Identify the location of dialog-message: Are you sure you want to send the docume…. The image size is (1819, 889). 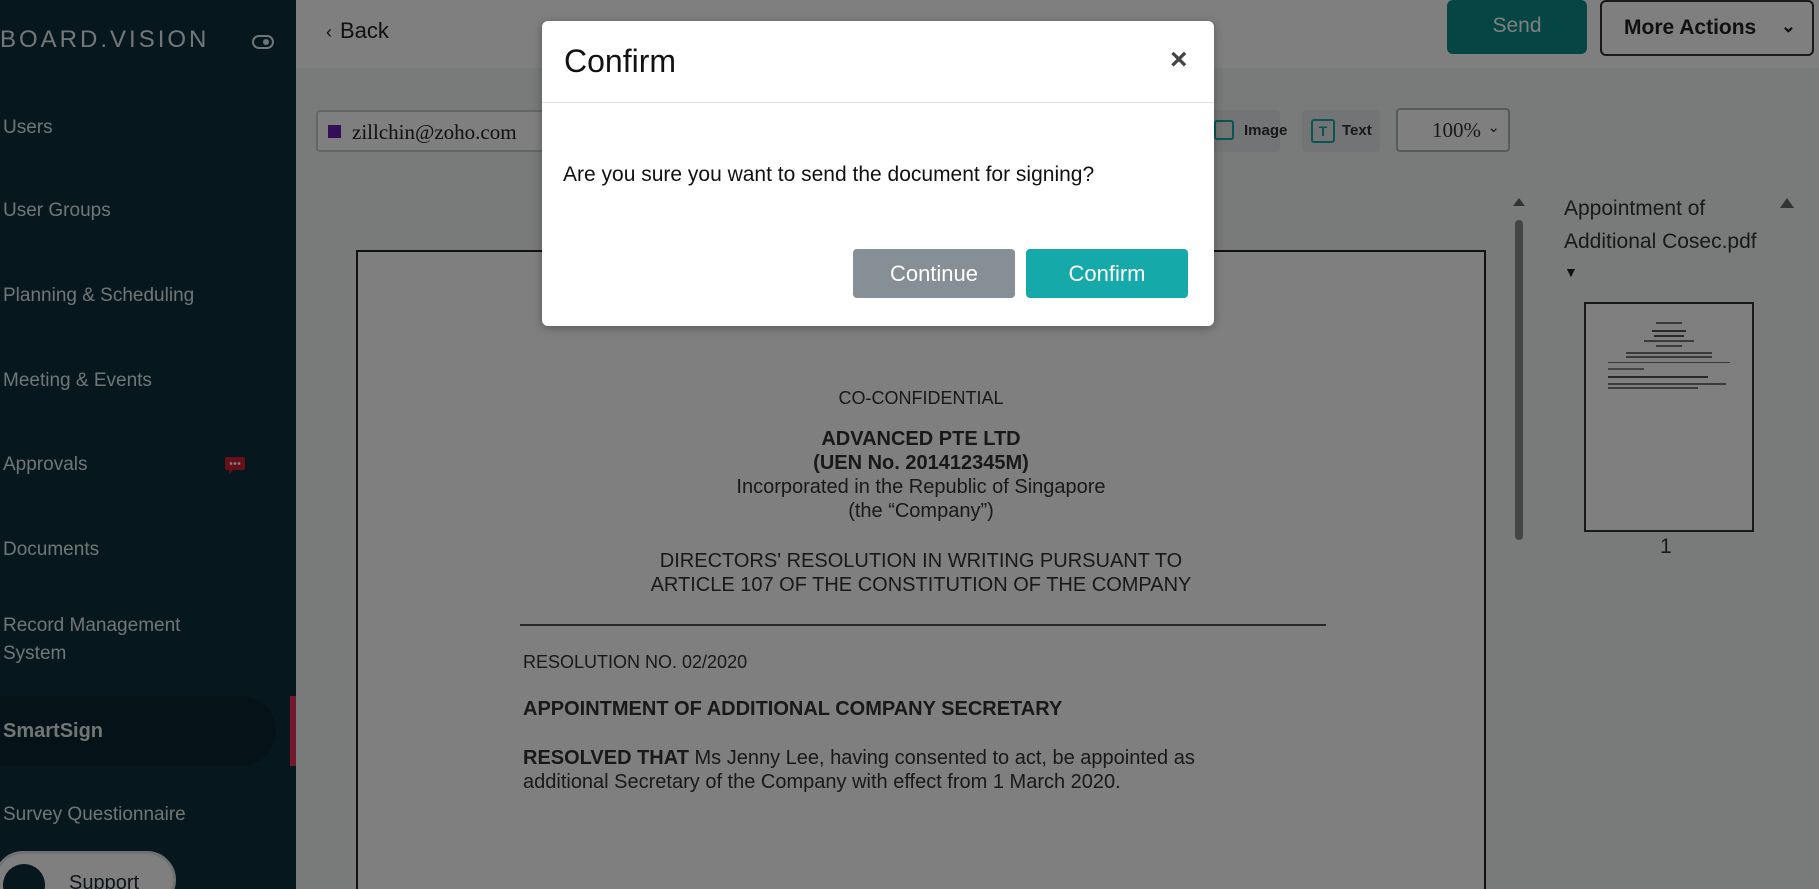
(829, 174).